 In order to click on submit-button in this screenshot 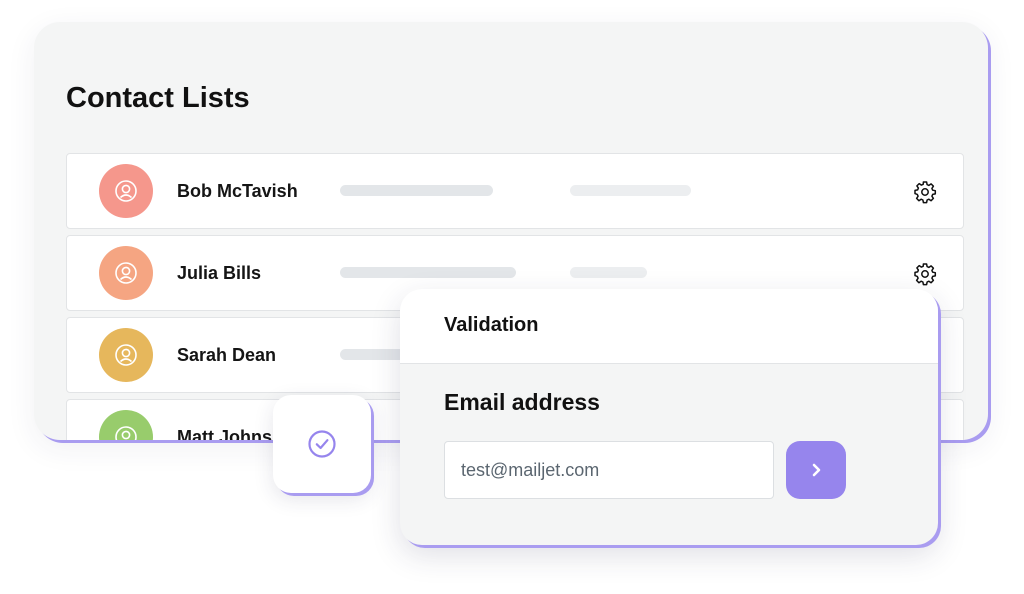, I will do `click(816, 470)`.